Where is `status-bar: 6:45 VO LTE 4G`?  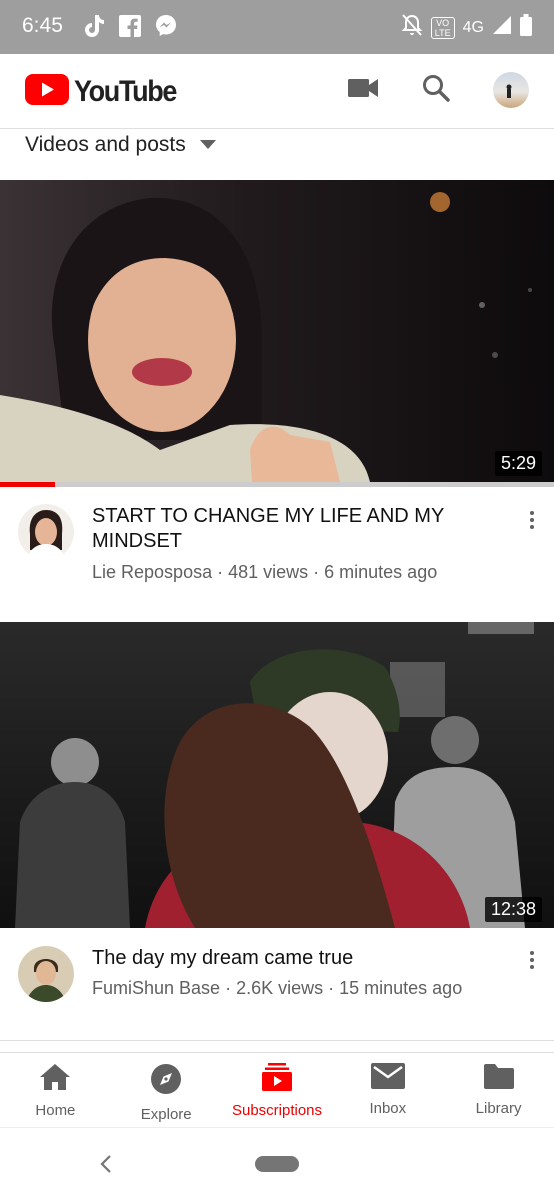
status-bar: 6:45 VO LTE 4G is located at coordinates (277, 27).